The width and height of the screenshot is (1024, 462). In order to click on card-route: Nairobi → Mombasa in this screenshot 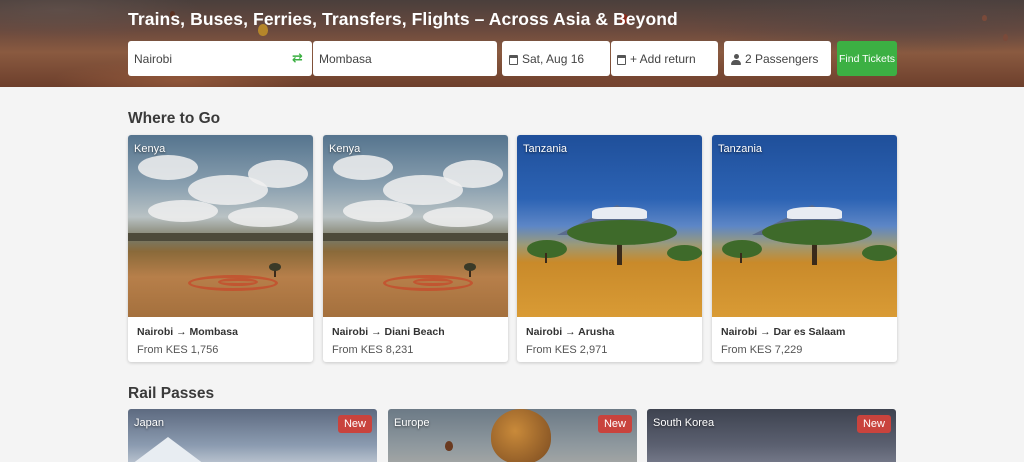, I will do `click(187, 332)`.